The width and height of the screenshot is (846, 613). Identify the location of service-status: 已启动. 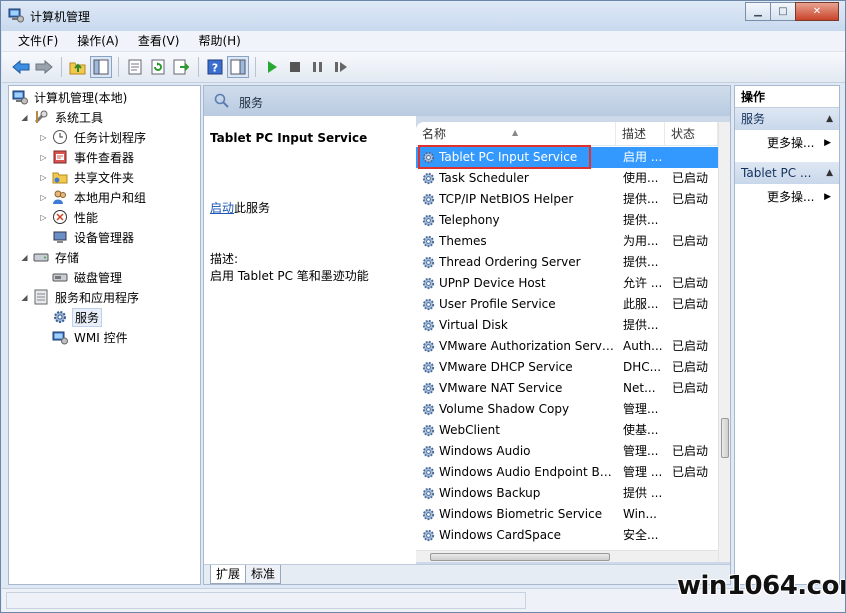
(690, 472).